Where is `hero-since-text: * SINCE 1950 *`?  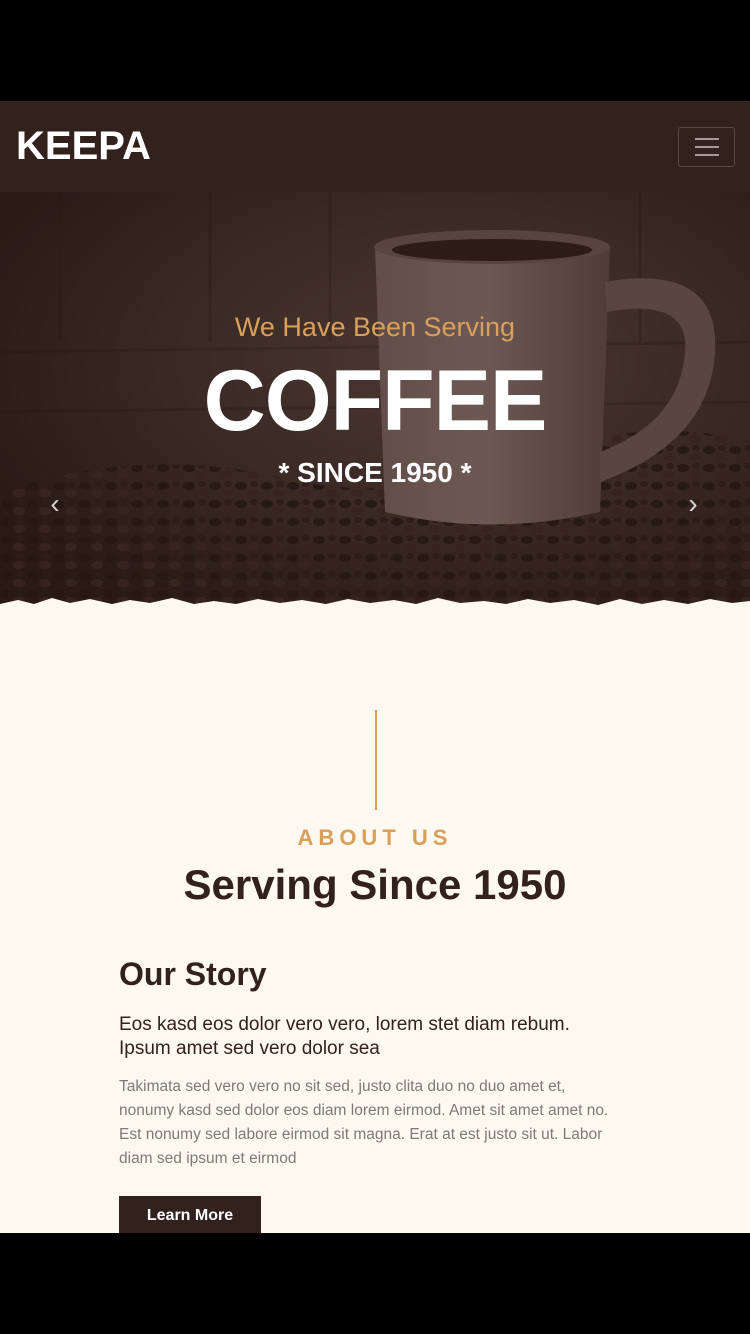
hero-since-text: * SINCE 1950 * is located at coordinates (375, 472).